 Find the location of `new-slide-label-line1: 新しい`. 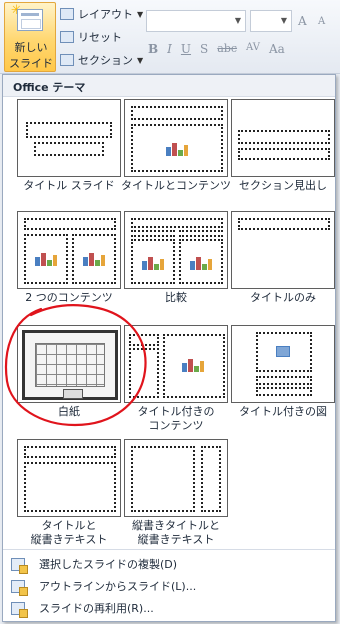

new-slide-label-line1: 新しい is located at coordinates (31, 47).